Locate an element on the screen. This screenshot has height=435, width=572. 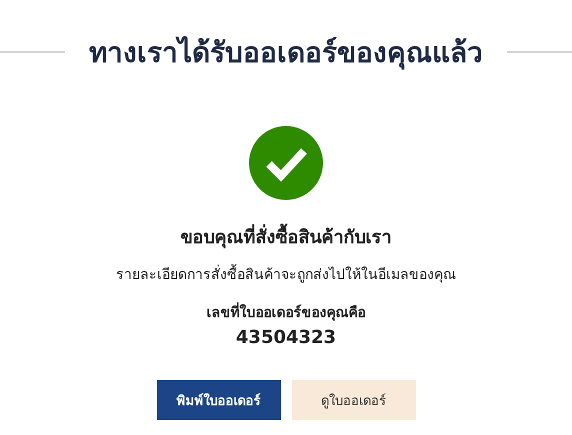
thank-you-heading: ขอบคุณที่สั่งซื้อสินค้ากับเรา is located at coordinates (286, 236).